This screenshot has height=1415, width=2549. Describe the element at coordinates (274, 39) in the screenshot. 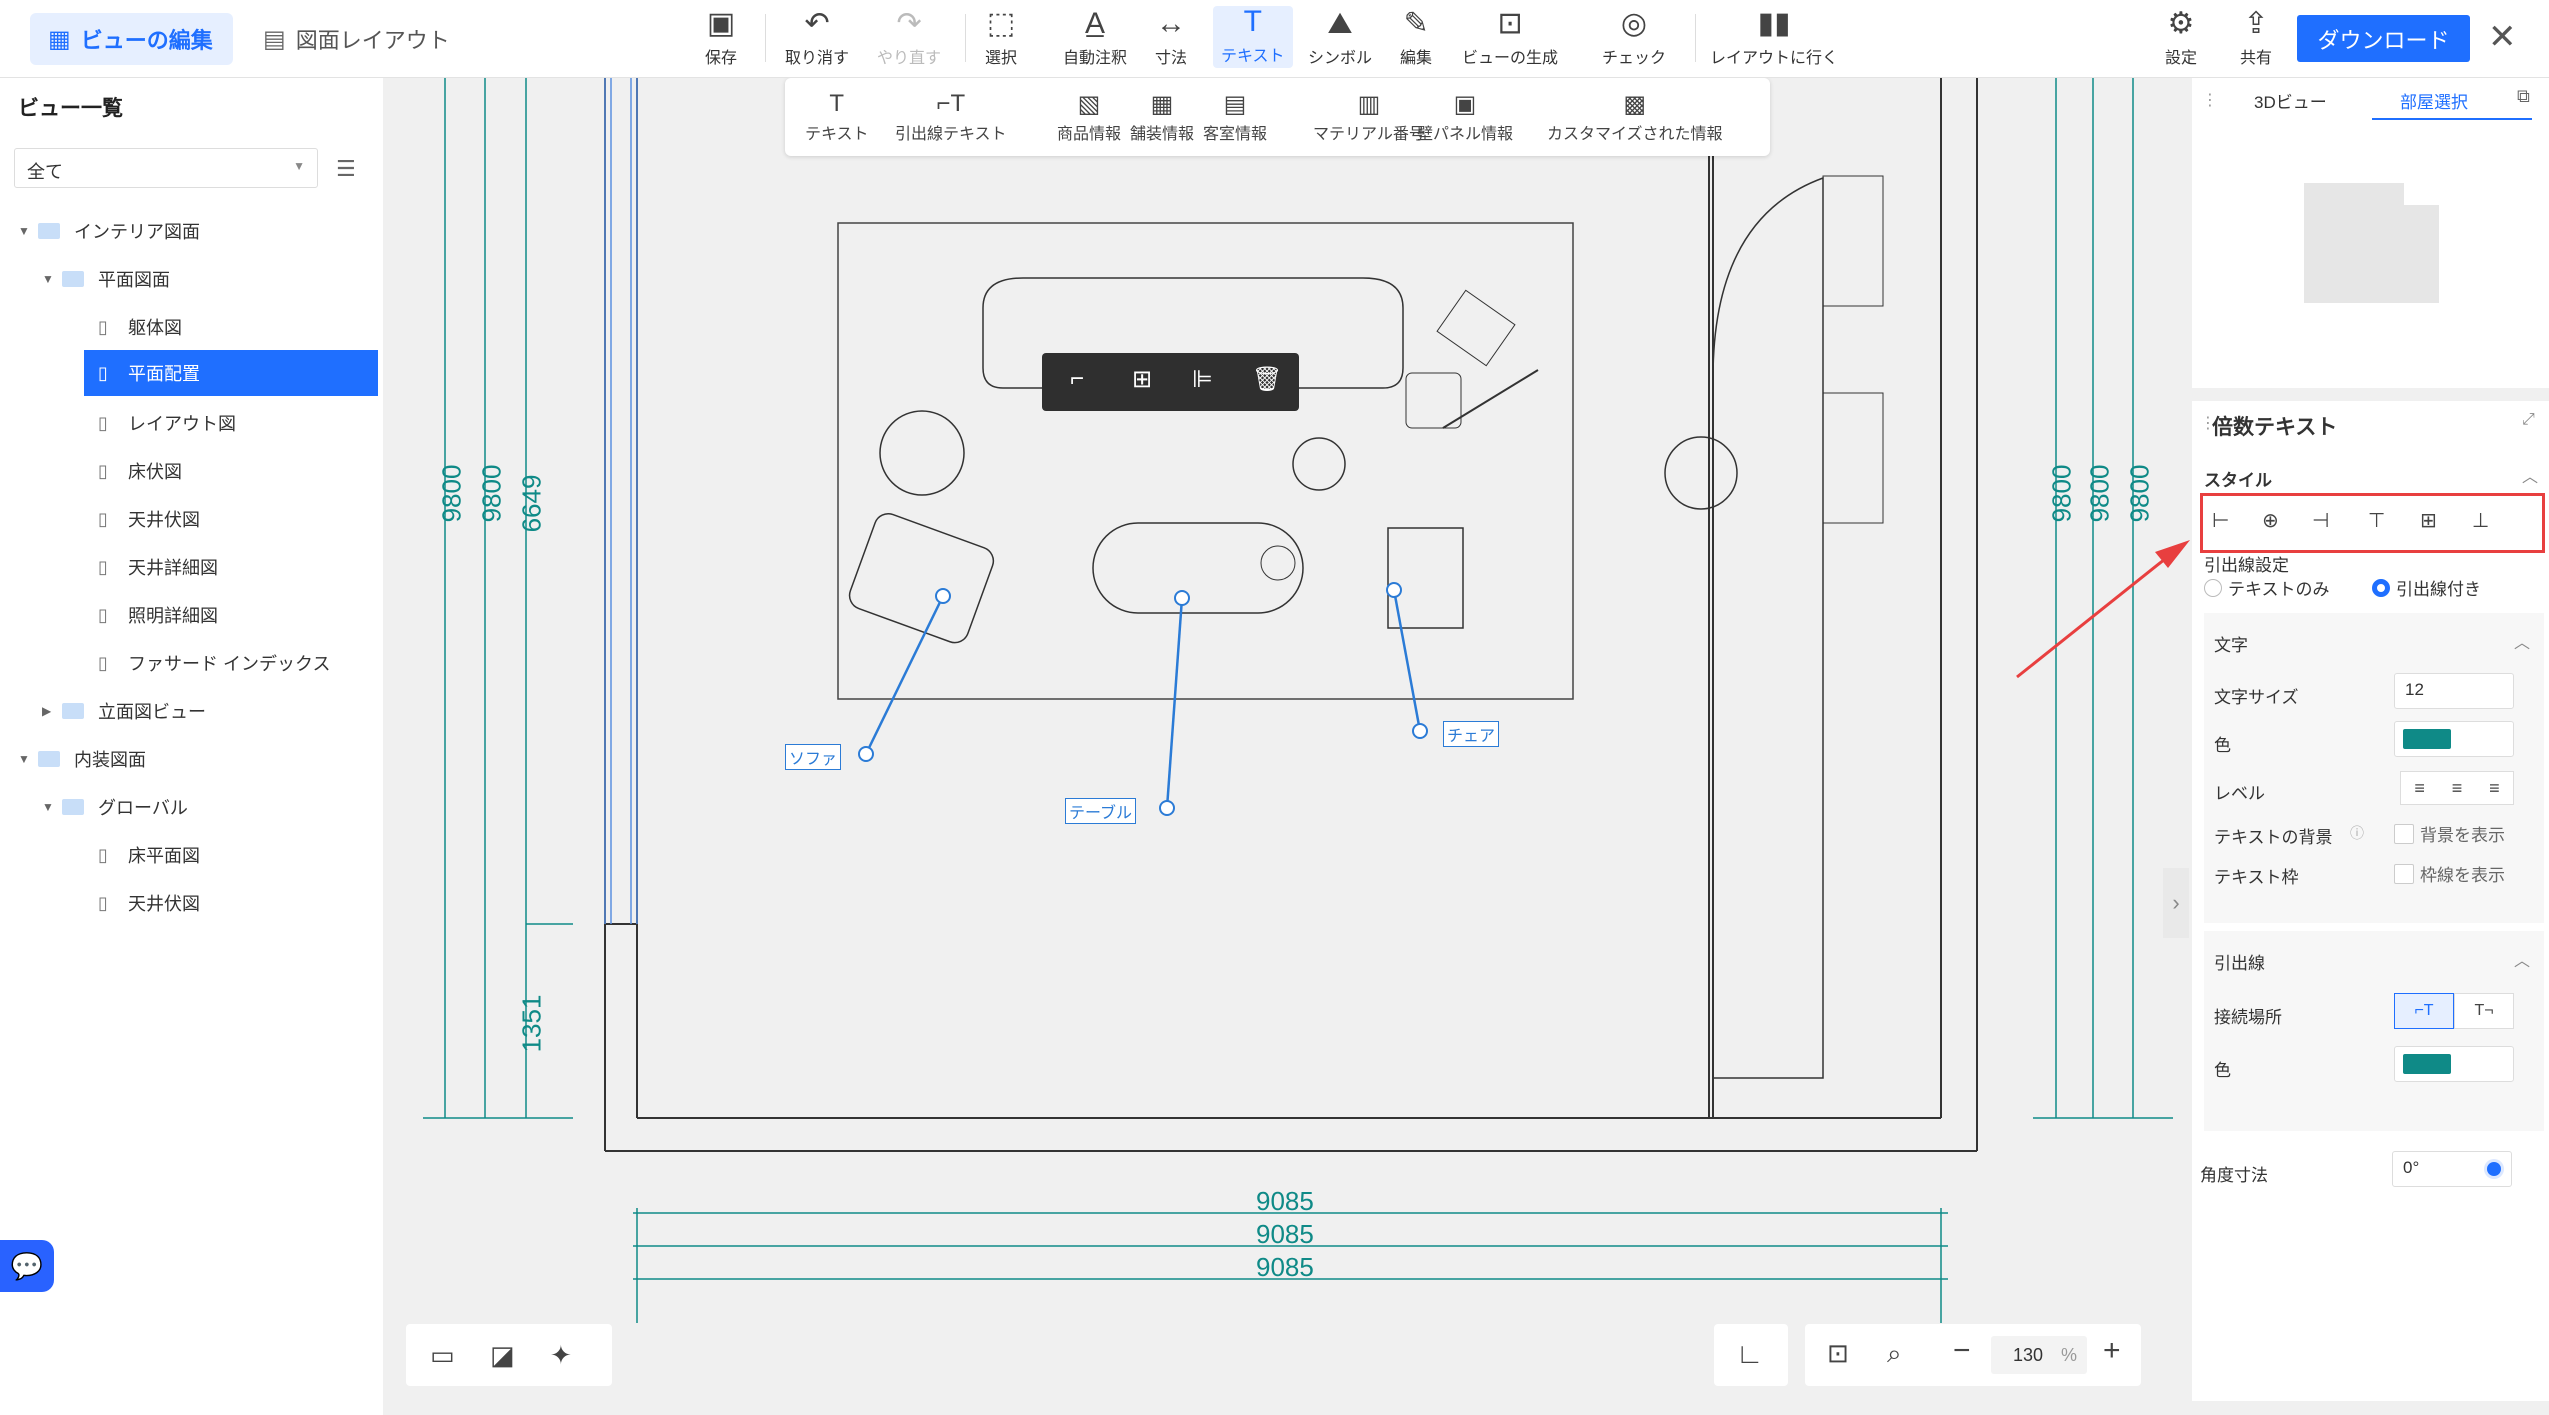

I see `layout-icon: ▤` at that location.